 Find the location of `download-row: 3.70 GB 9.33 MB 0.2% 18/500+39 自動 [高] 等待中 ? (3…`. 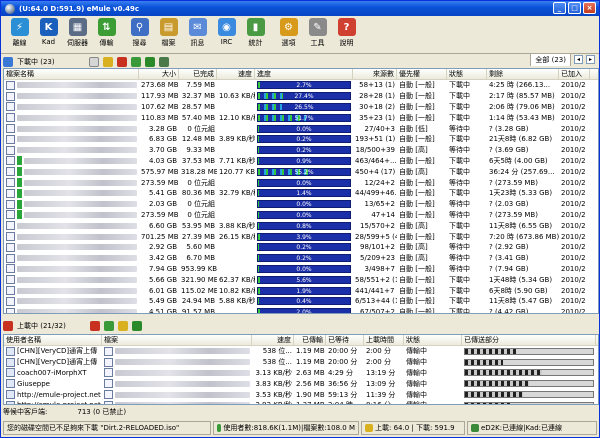

download-row: 3.70 GB 9.33 MB 0.2% 18/500+39 自動 [高] 等待中 ? (3… is located at coordinates (301, 150).